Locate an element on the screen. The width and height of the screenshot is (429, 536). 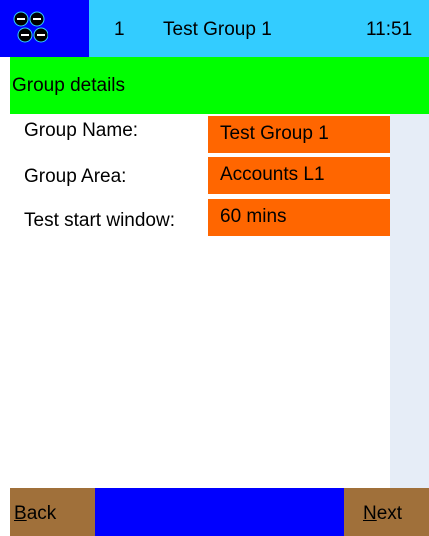
status-bar: 1 Test Group 1 11:51 is located at coordinates (214, 28).